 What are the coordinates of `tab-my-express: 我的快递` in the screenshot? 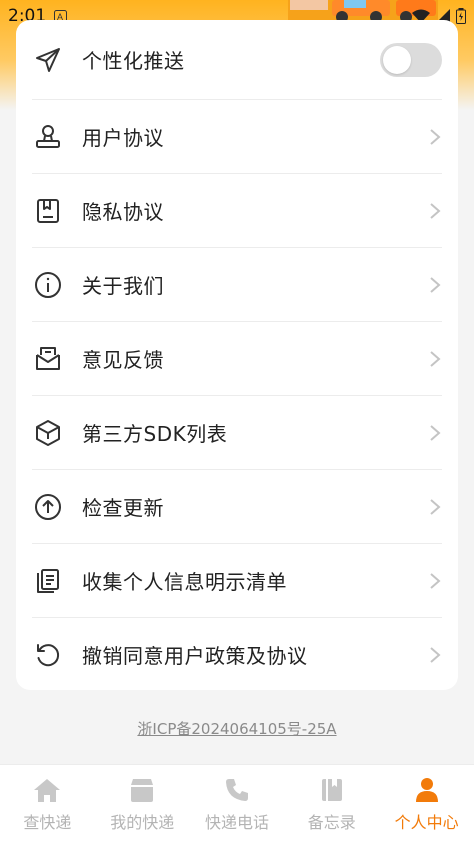 It's located at (142, 805).